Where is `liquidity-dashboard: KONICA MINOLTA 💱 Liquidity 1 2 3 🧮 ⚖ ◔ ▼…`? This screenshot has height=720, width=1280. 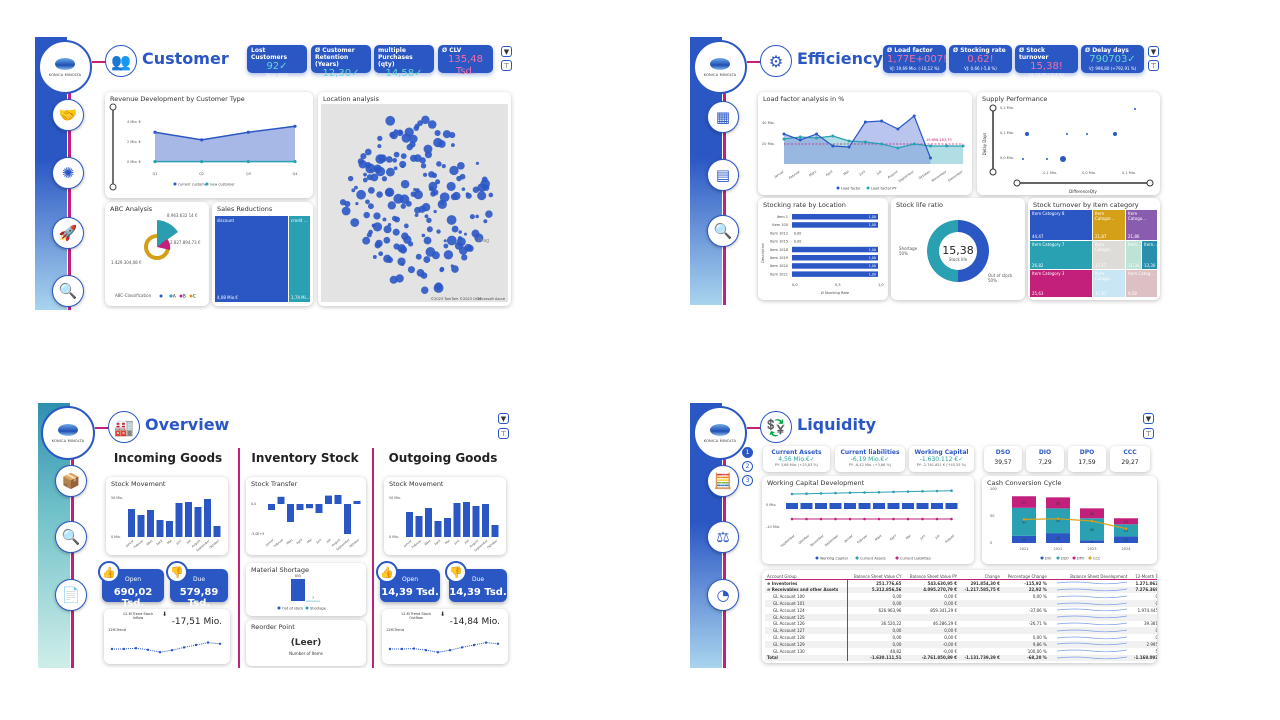 liquidity-dashboard: KONICA MINOLTA 💱 Liquidity 1 2 3 🧮 ⚖ ◔ ▼… is located at coordinates (927, 535).